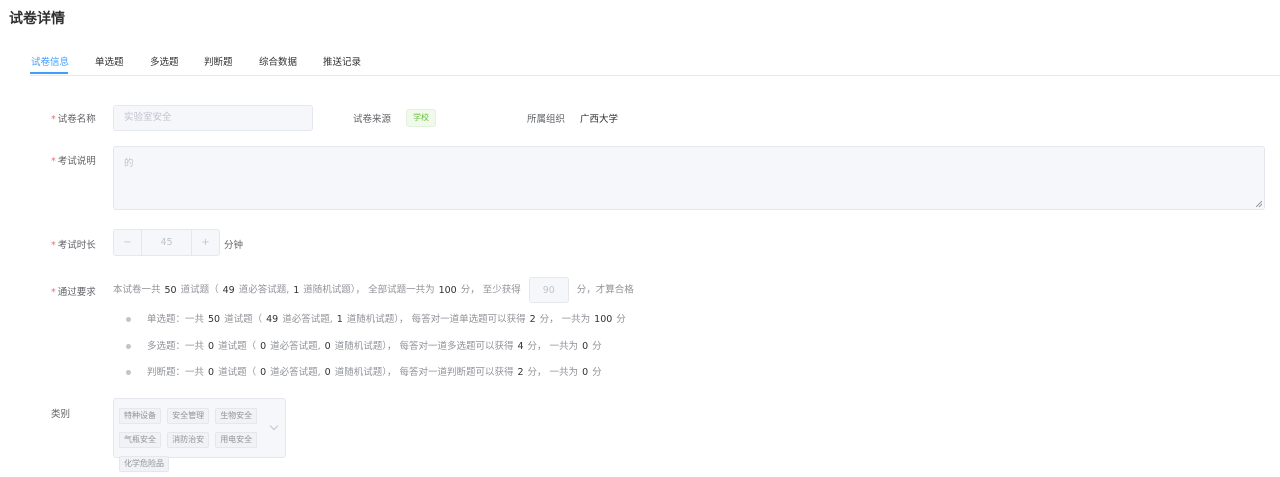 The width and height of the screenshot is (1280, 477). I want to click on tab-summary-data: 综合数据, so click(278, 61).